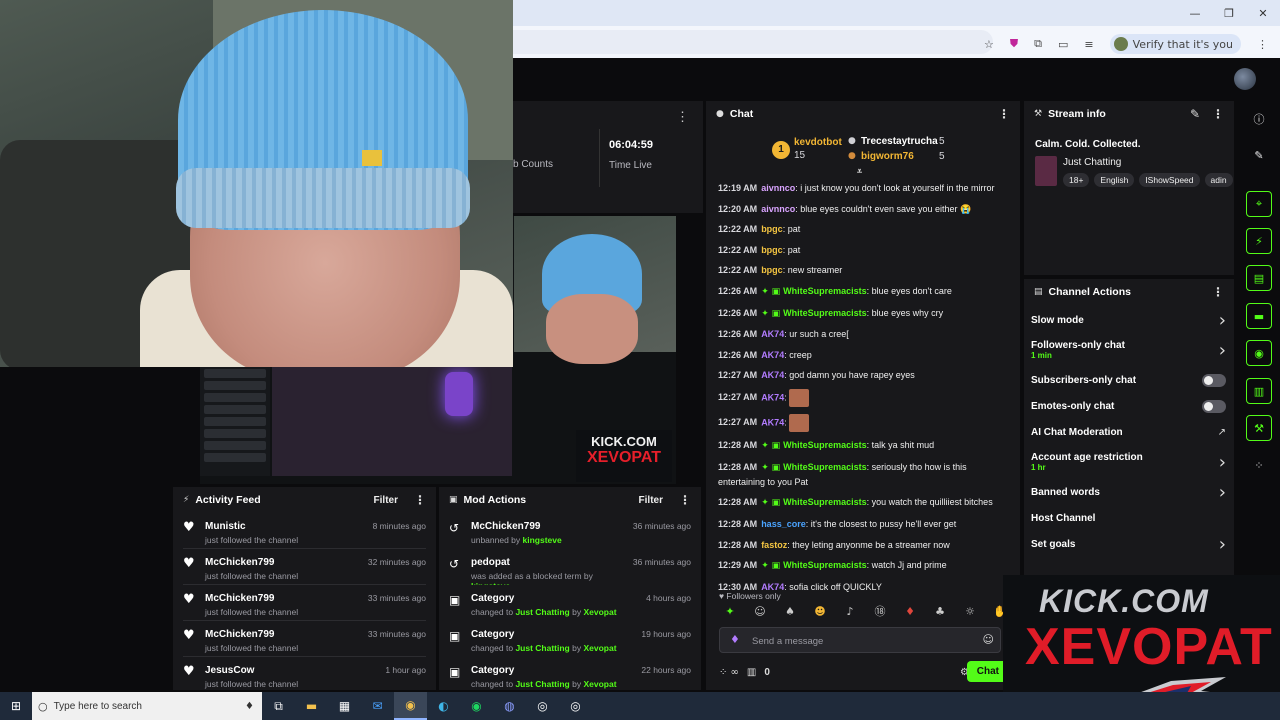  What do you see at coordinates (1128, 462) in the screenshot?
I see `channel-action-item: Account age restriction 1 hr ›` at bounding box center [1128, 462].